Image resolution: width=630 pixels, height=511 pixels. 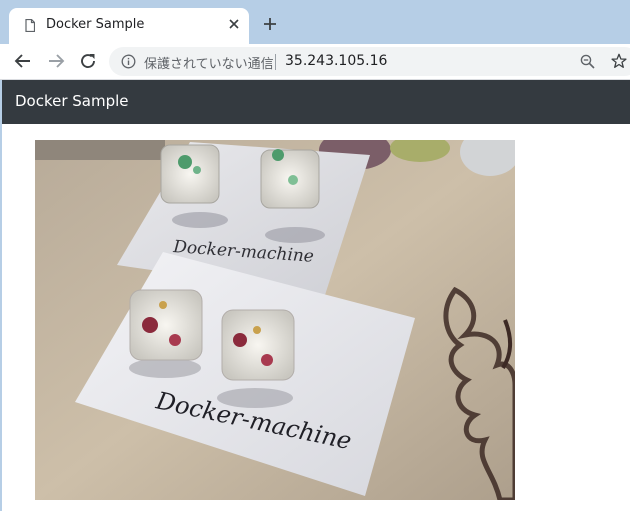 I want to click on navbar-brand: Docker Sample, so click(x=72, y=101).